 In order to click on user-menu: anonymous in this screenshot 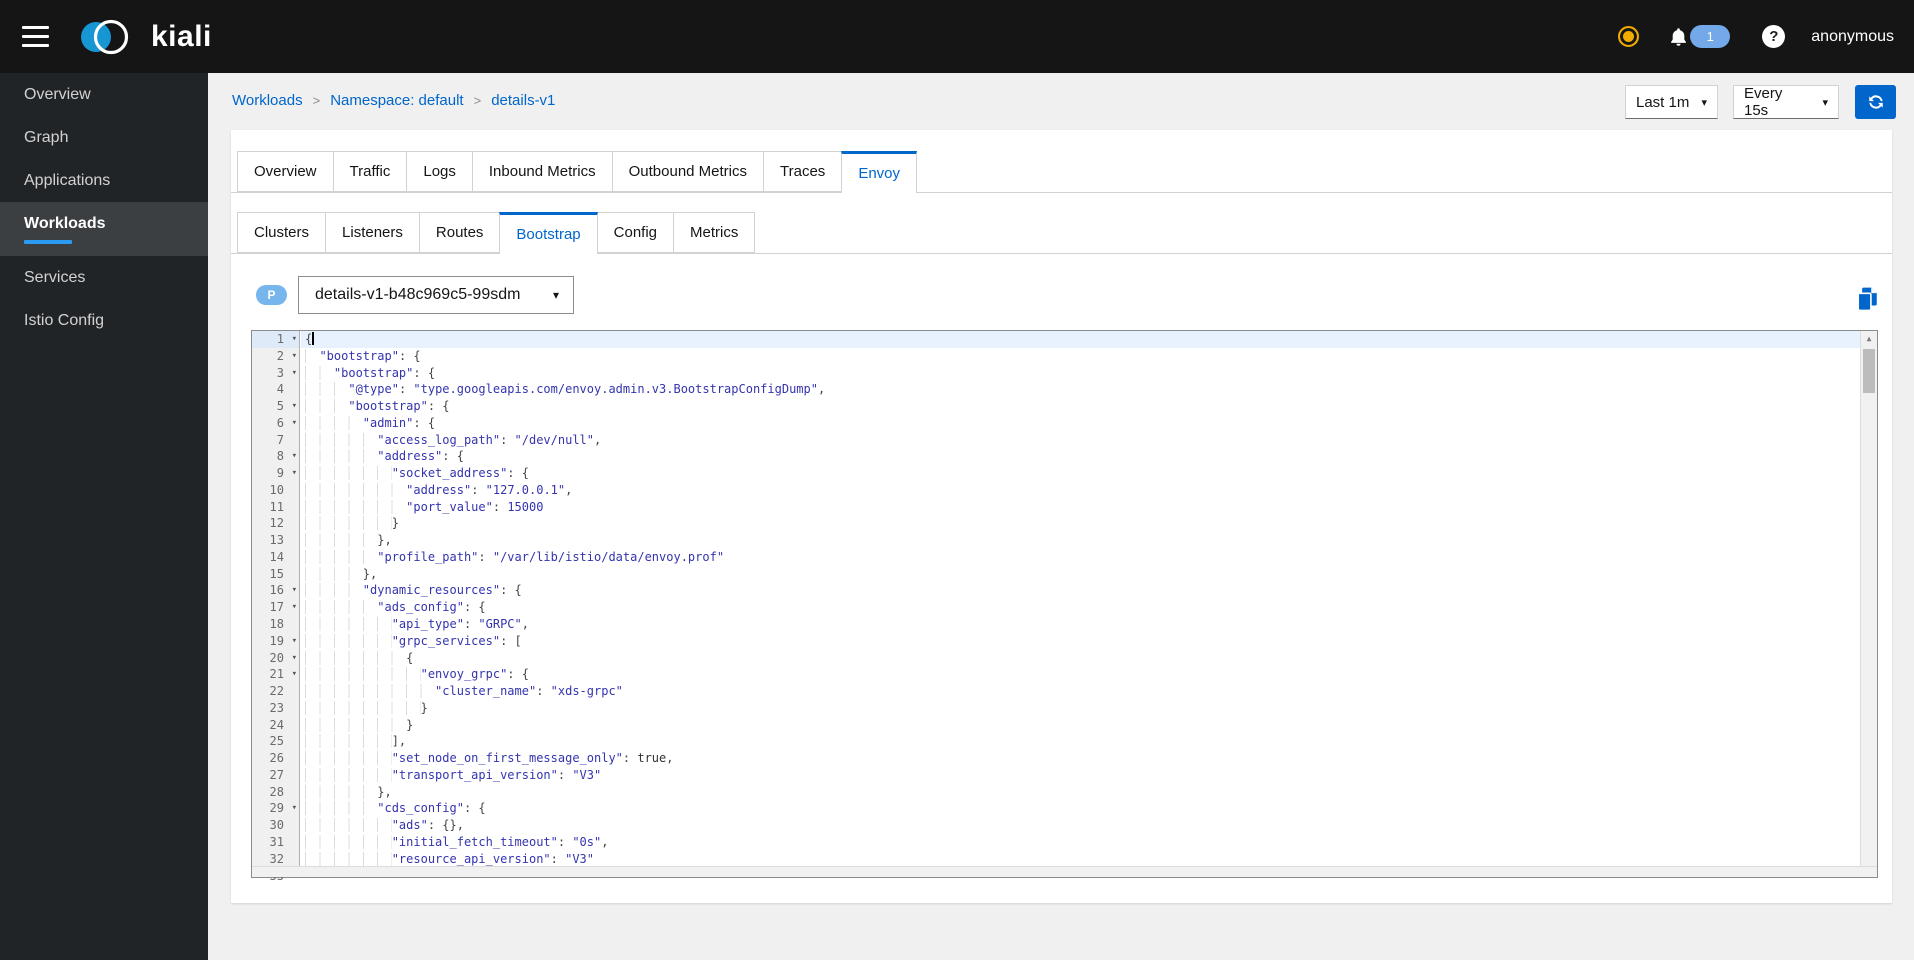, I will do `click(1852, 37)`.